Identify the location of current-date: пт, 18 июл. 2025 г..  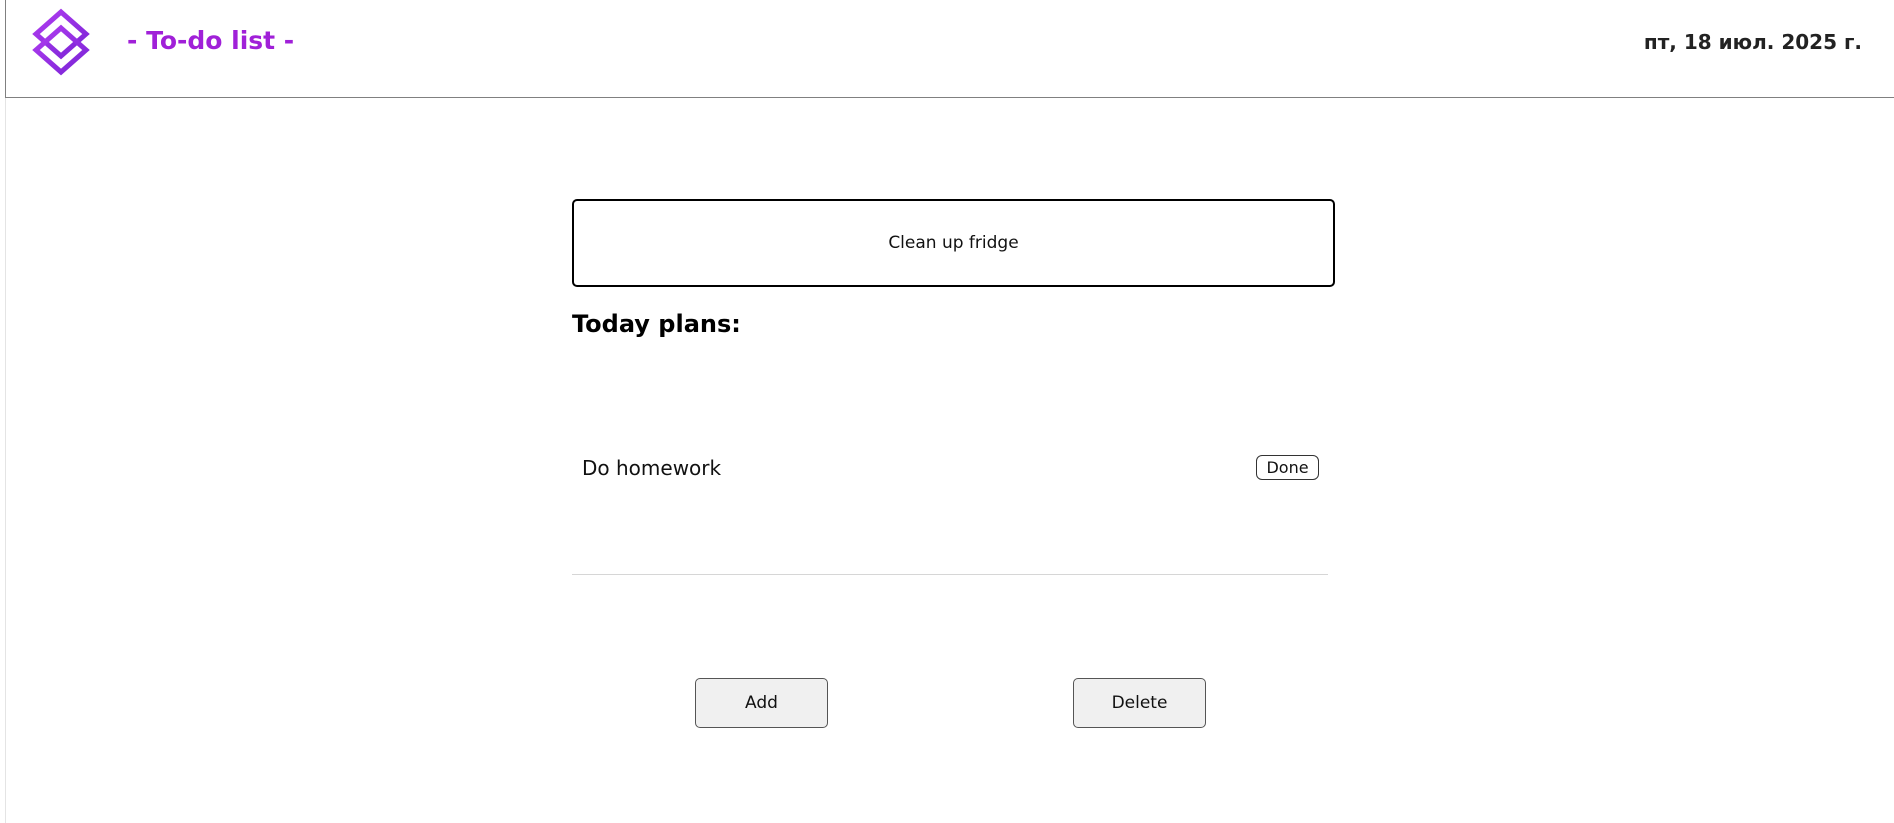
(1752, 42).